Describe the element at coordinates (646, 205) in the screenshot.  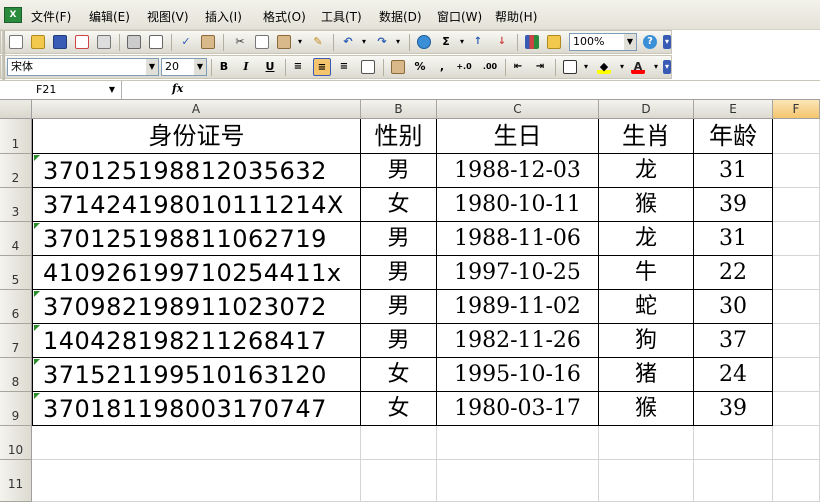
I see `zodiac-cell: 猴` at that location.